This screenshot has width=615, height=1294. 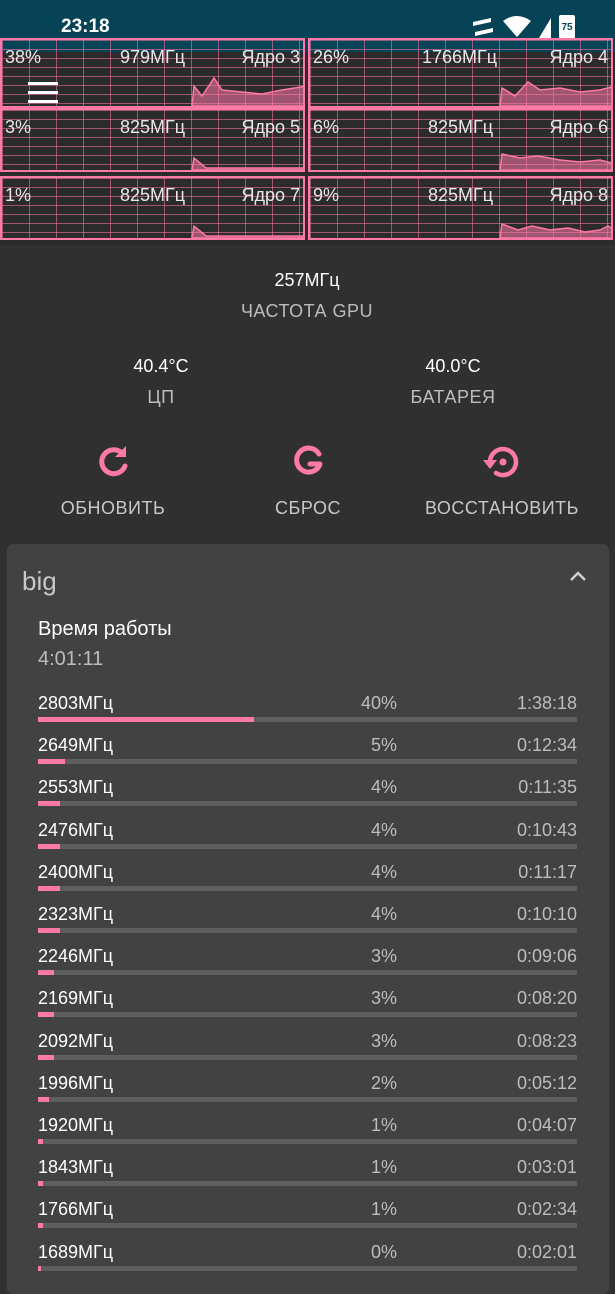 I want to click on core-percent: 1%, so click(x=18, y=195).